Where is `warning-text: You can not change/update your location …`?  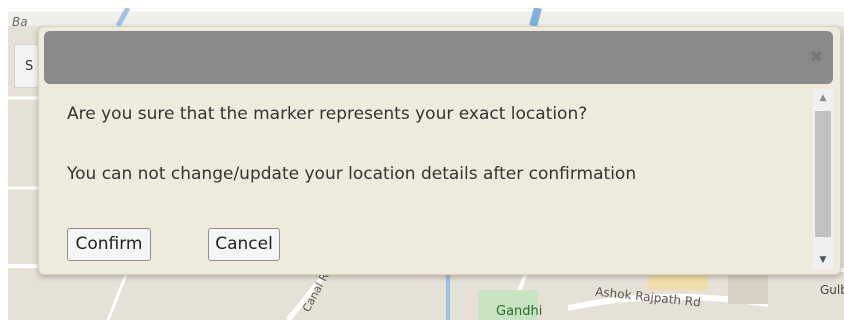
warning-text: You can not change/update your location … is located at coordinates (352, 174).